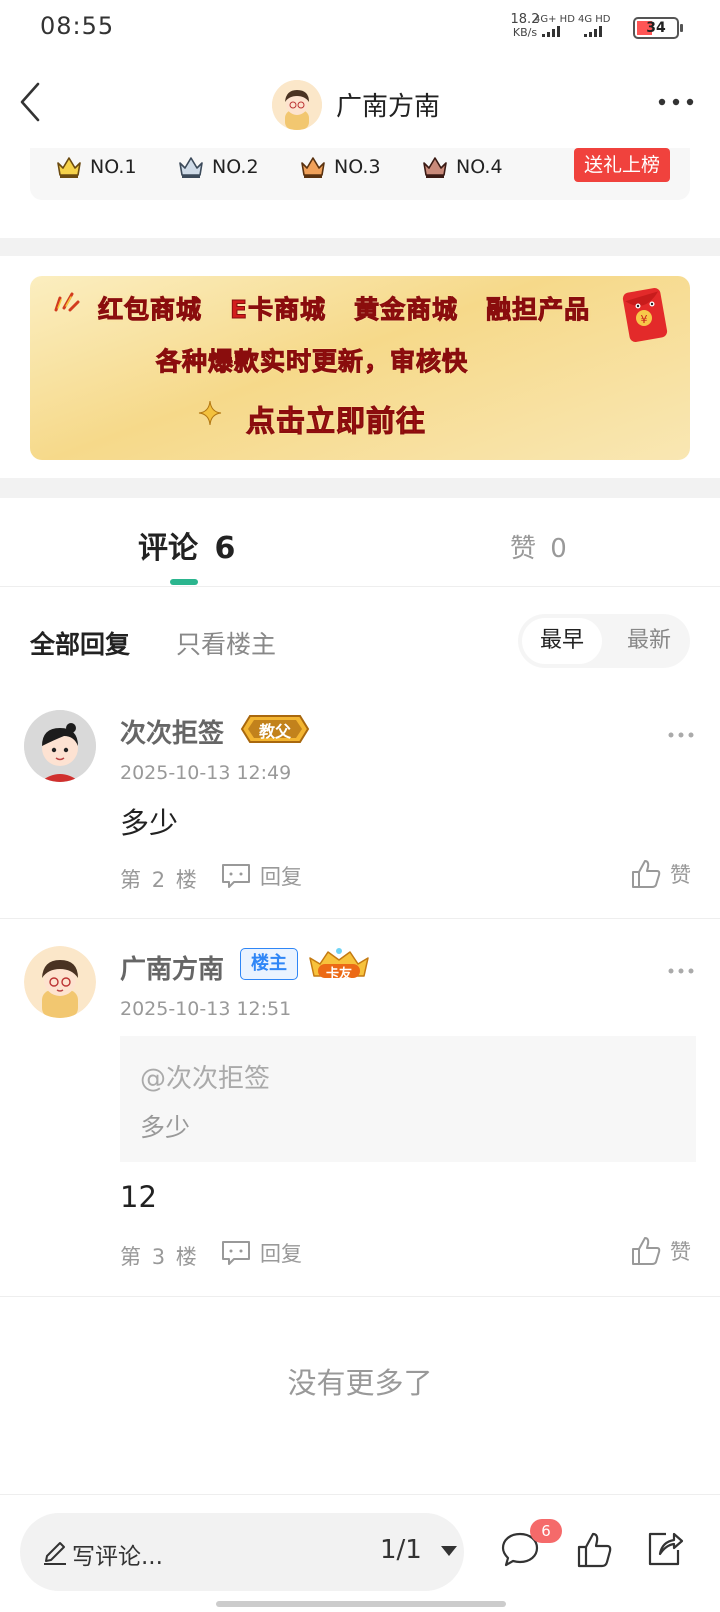  I want to click on battery-icon: 34, so click(658, 28).